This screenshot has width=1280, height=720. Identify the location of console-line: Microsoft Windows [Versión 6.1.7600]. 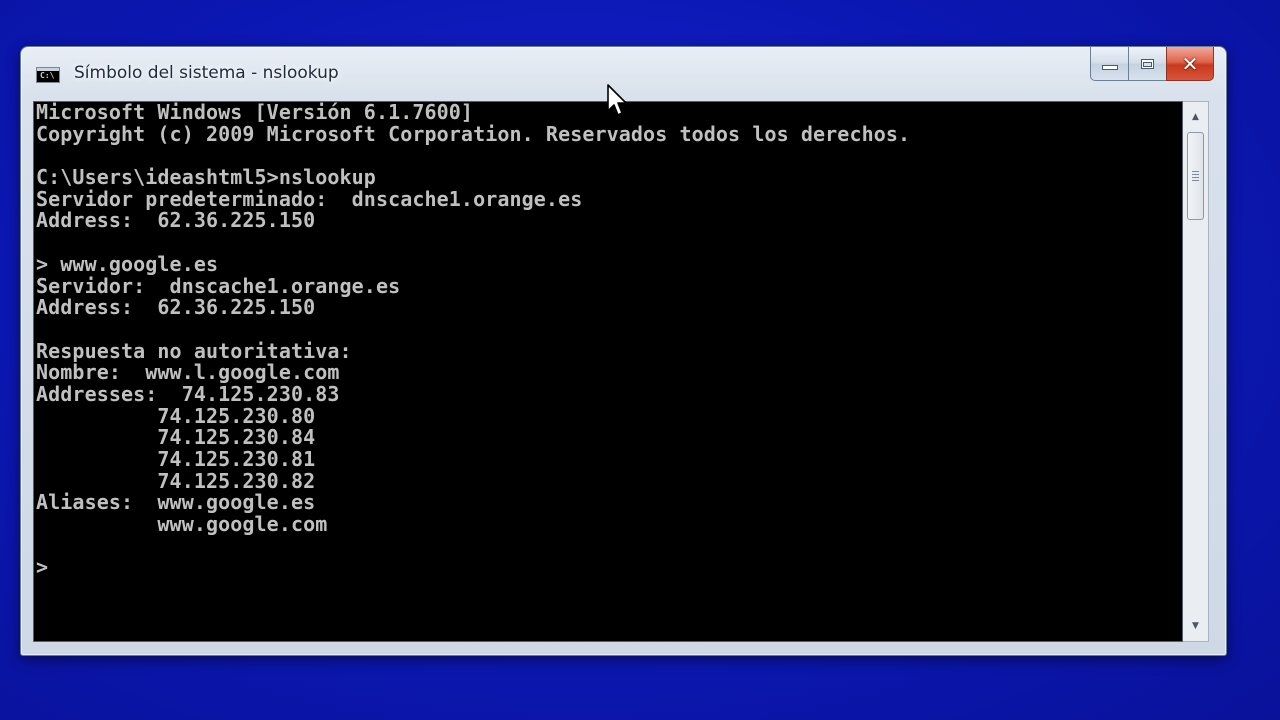
(255, 112).